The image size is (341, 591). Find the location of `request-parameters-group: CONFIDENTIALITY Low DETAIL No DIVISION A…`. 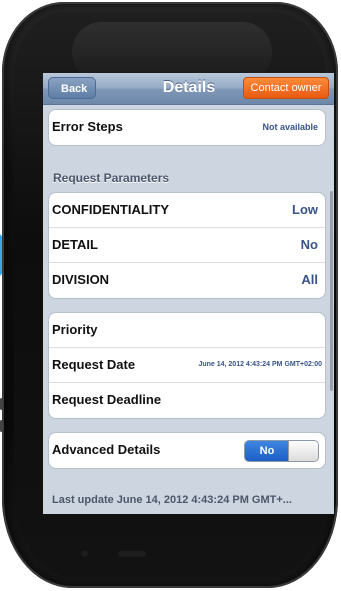

request-parameters-group: CONFIDENTIALITY Low DETAIL No DIVISION A… is located at coordinates (187, 245).